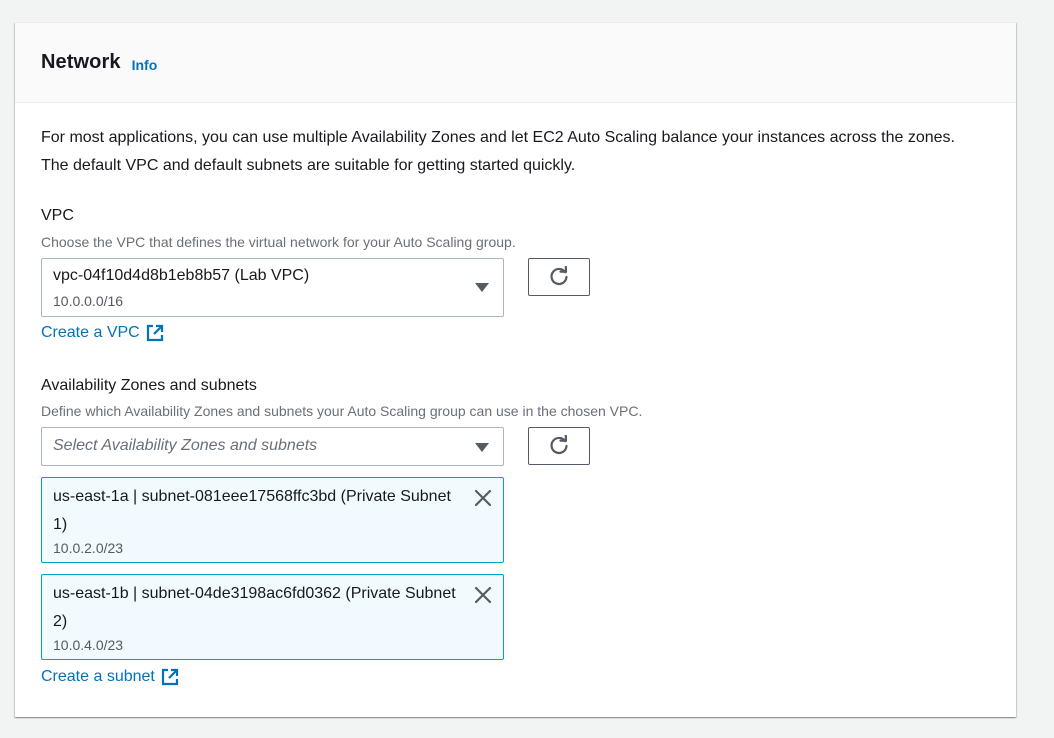  What do you see at coordinates (185, 445) in the screenshot?
I see `subnets-placeholder: Select Availability Zones and subnets` at bounding box center [185, 445].